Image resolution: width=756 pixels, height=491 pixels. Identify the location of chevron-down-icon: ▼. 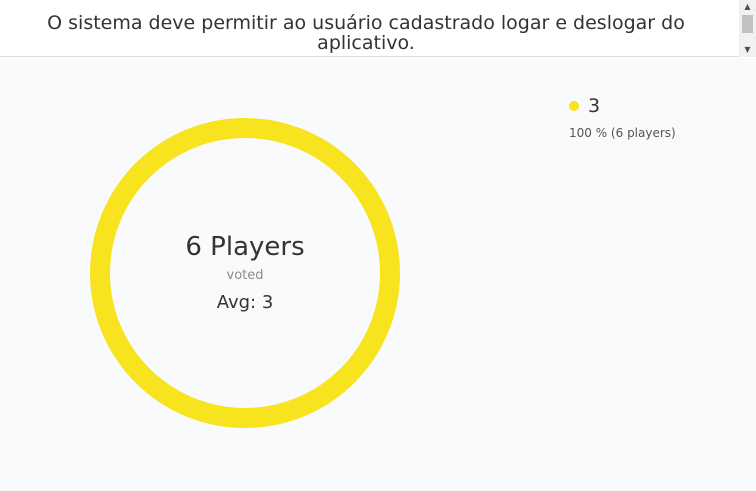
(747, 50).